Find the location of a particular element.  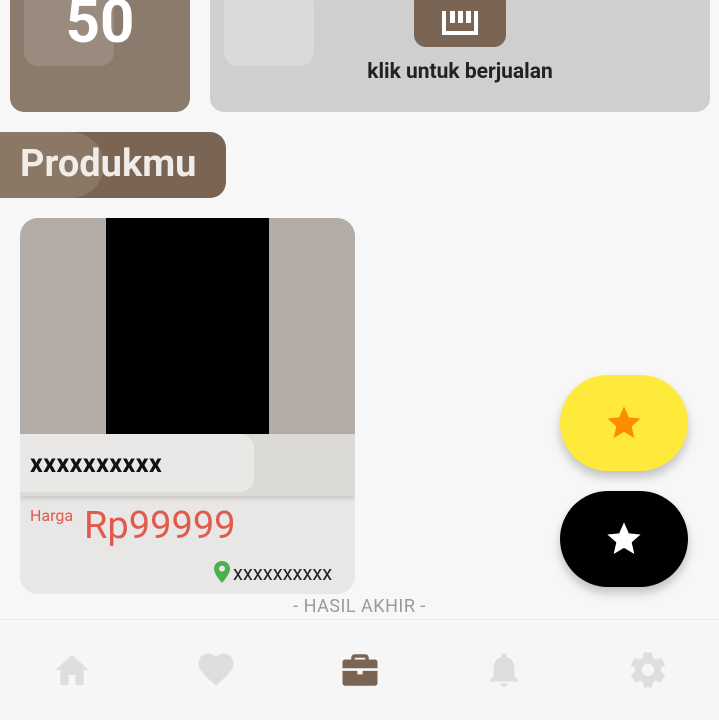

product-image-content is located at coordinates (187, 326).